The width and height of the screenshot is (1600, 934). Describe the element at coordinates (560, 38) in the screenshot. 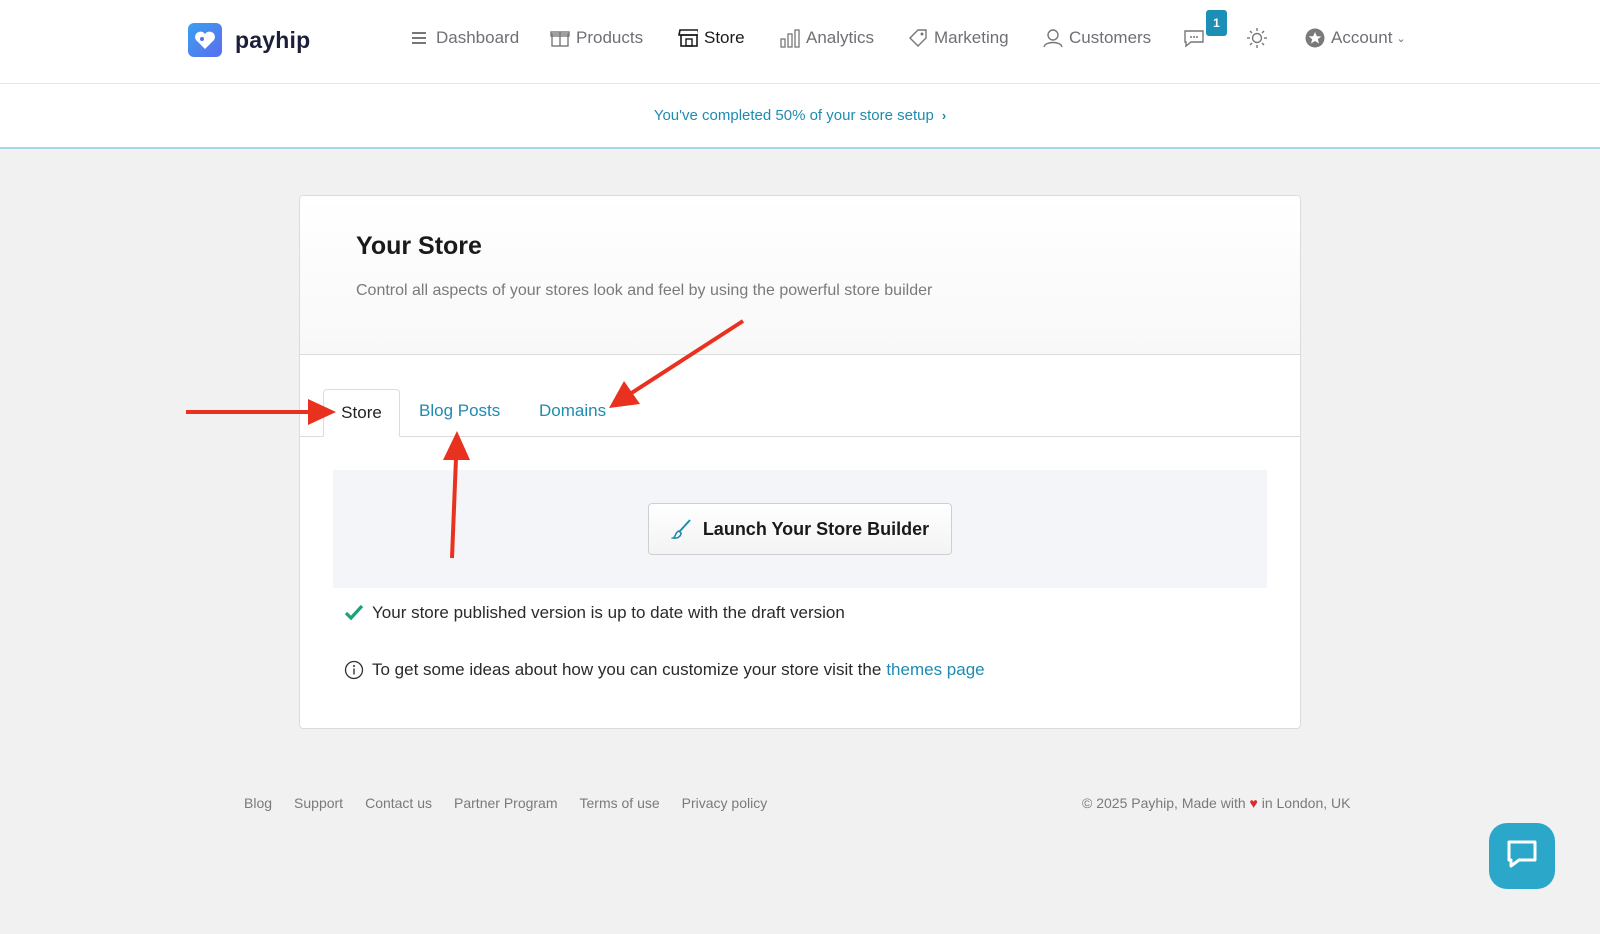

I see `gift-icon` at that location.